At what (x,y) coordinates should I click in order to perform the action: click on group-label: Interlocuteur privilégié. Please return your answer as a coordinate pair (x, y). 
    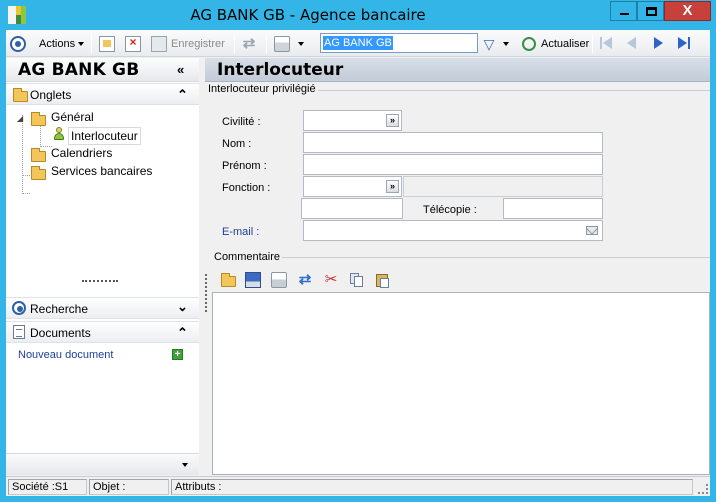
    Looking at the image, I should click on (263, 89).